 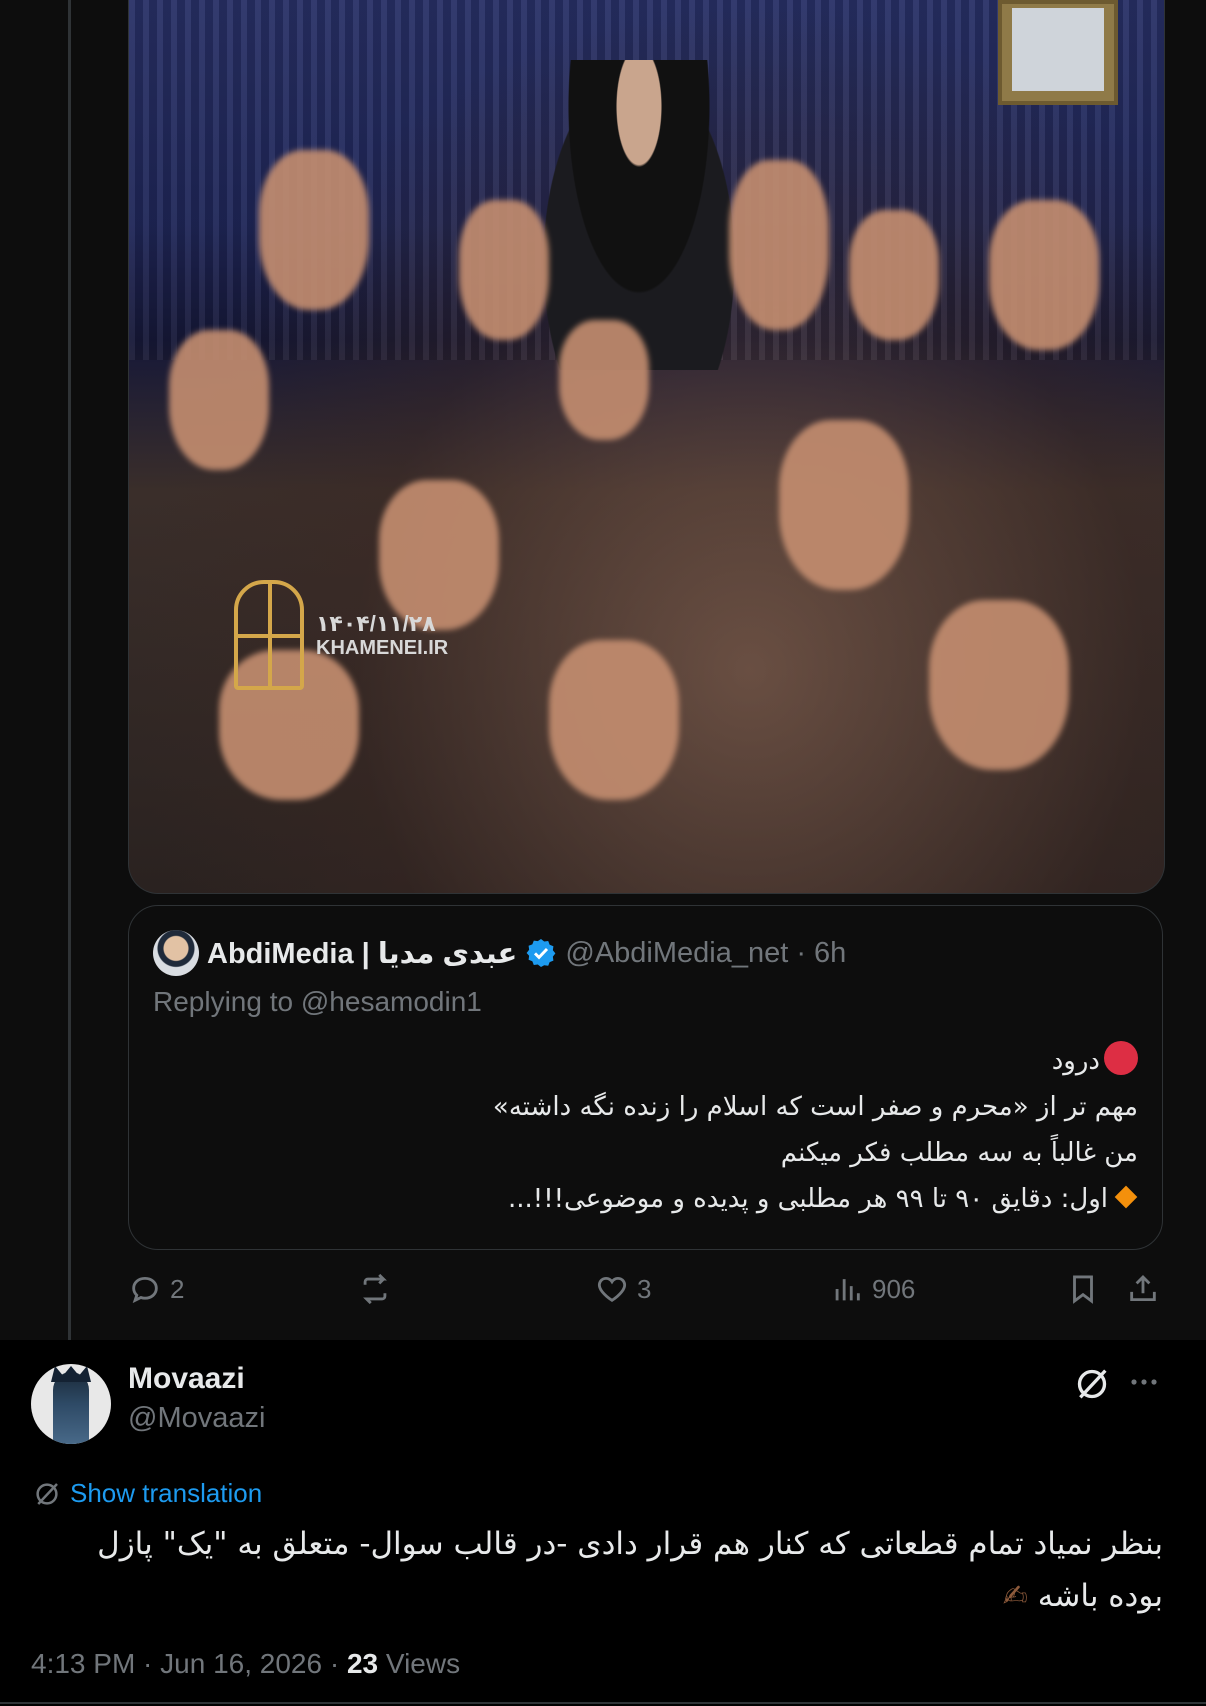 I want to click on grok-icon, so click(x=1092, y=1384).